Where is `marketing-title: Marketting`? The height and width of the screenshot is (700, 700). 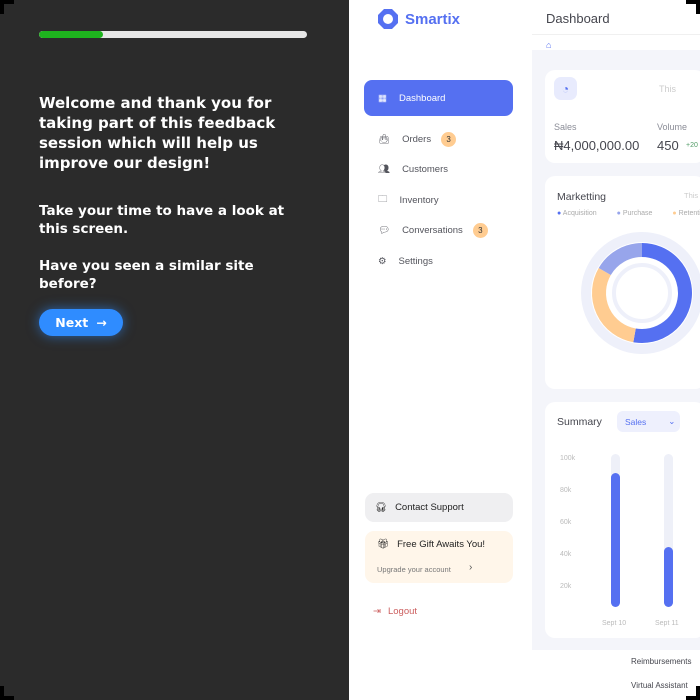 marketing-title: Marketting is located at coordinates (582, 197).